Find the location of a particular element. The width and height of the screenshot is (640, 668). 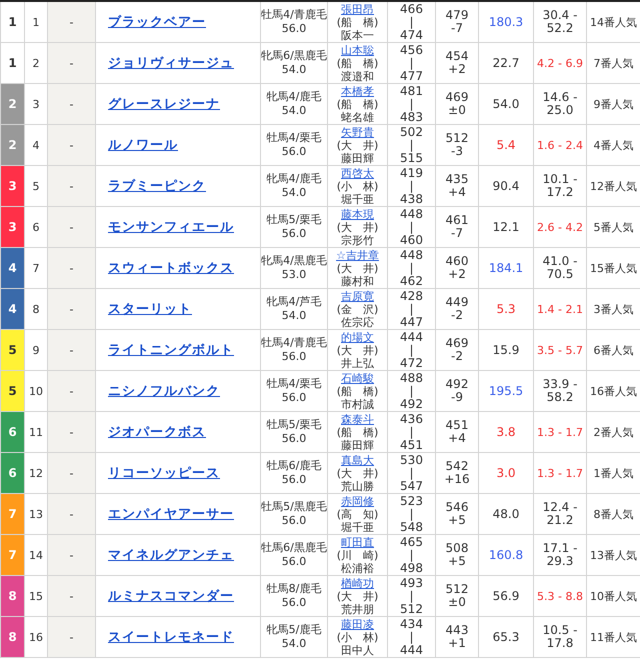

odds-text: 48.0 is located at coordinates (506, 513).